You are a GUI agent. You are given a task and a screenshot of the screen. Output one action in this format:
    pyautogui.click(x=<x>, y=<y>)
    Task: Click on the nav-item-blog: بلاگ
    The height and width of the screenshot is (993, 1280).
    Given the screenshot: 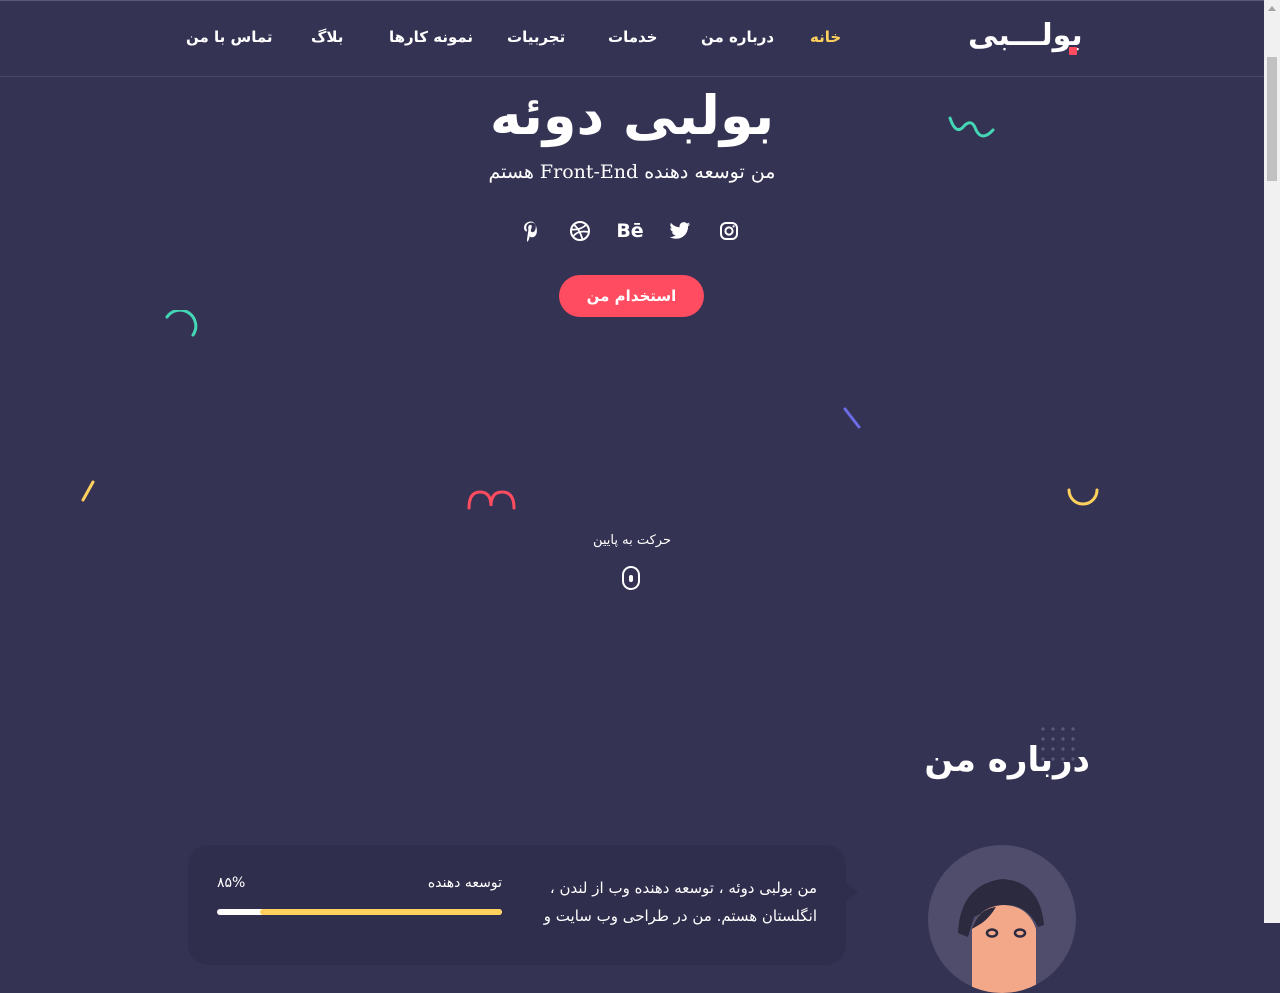 What is the action you would take?
    pyautogui.click(x=327, y=37)
    